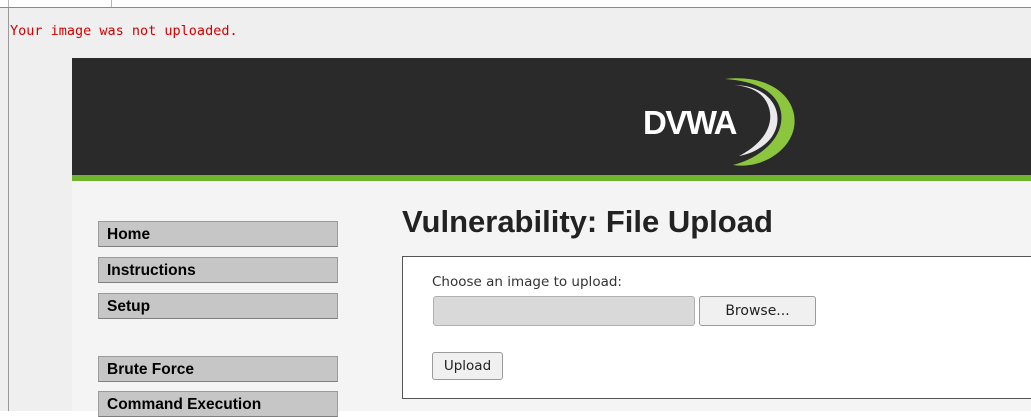  What do you see at coordinates (60, 3) in the screenshot?
I see `frame-tab-edge` at bounding box center [60, 3].